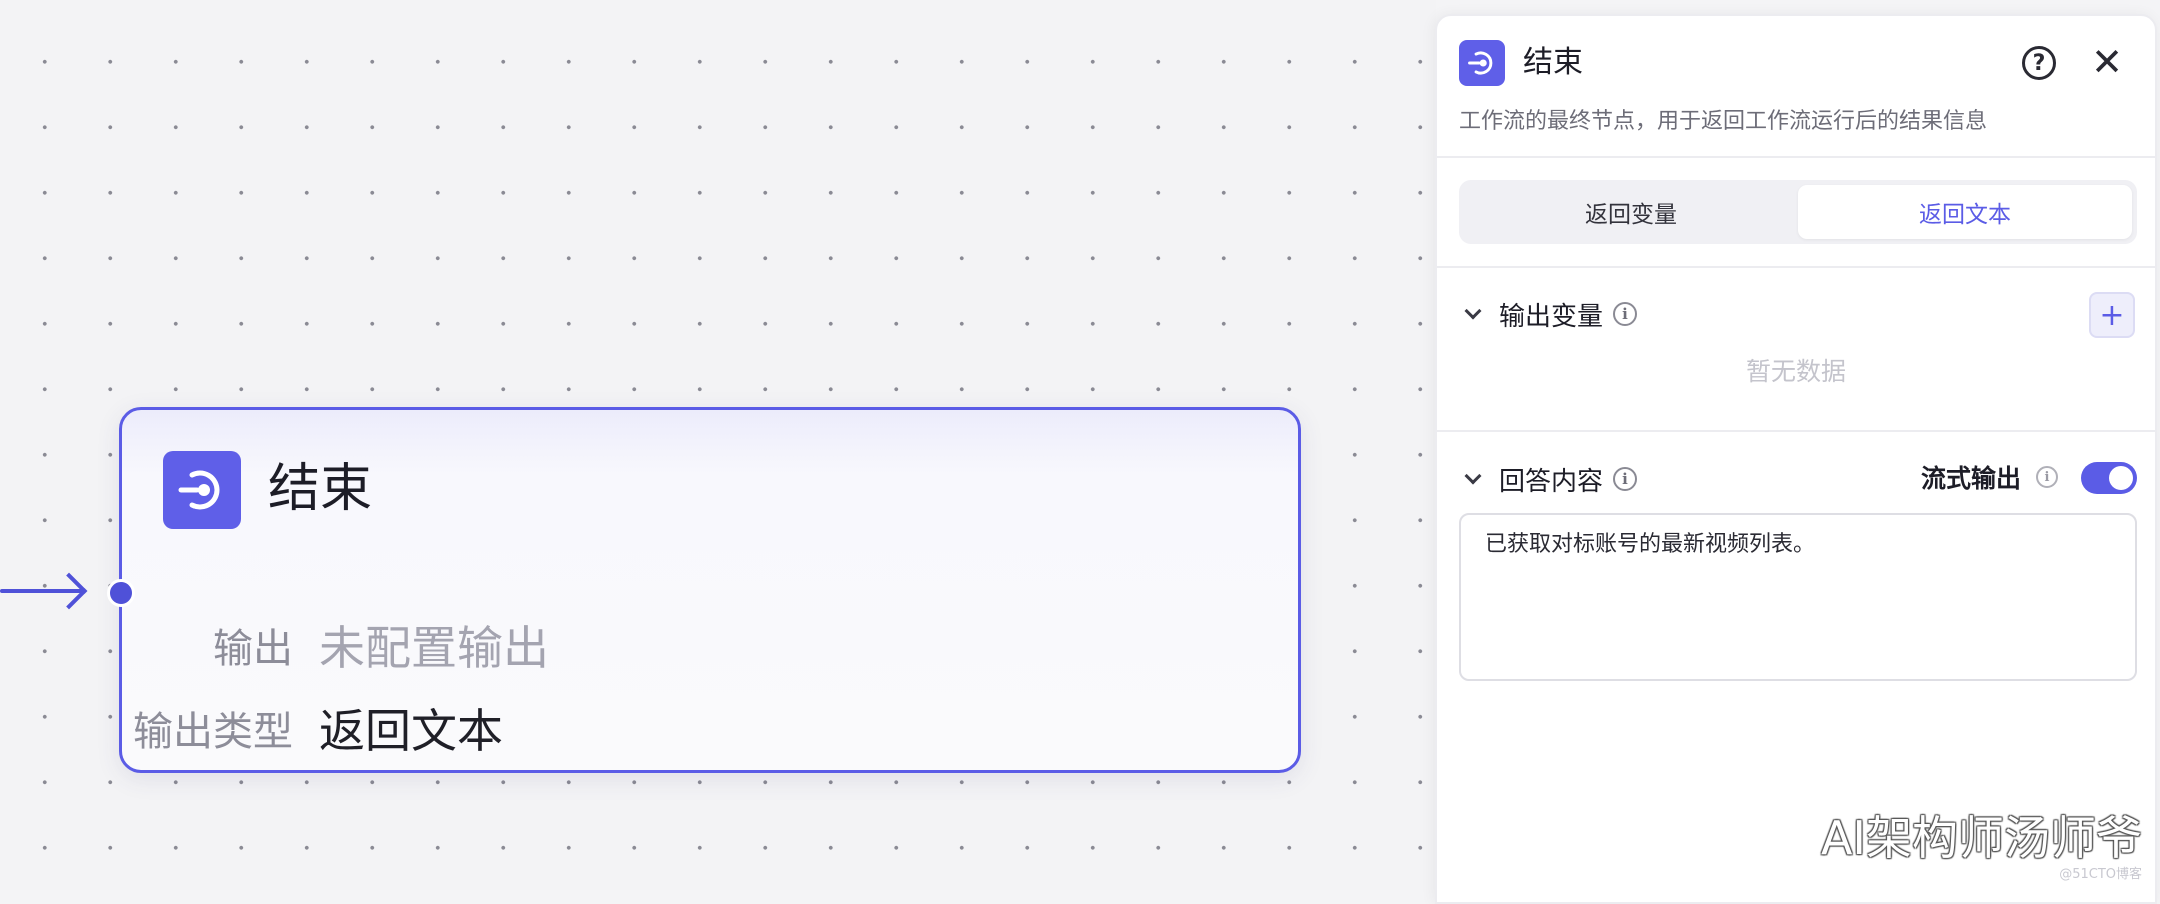  I want to click on node-output-row: 输出 未配置输出, so click(335, 645).